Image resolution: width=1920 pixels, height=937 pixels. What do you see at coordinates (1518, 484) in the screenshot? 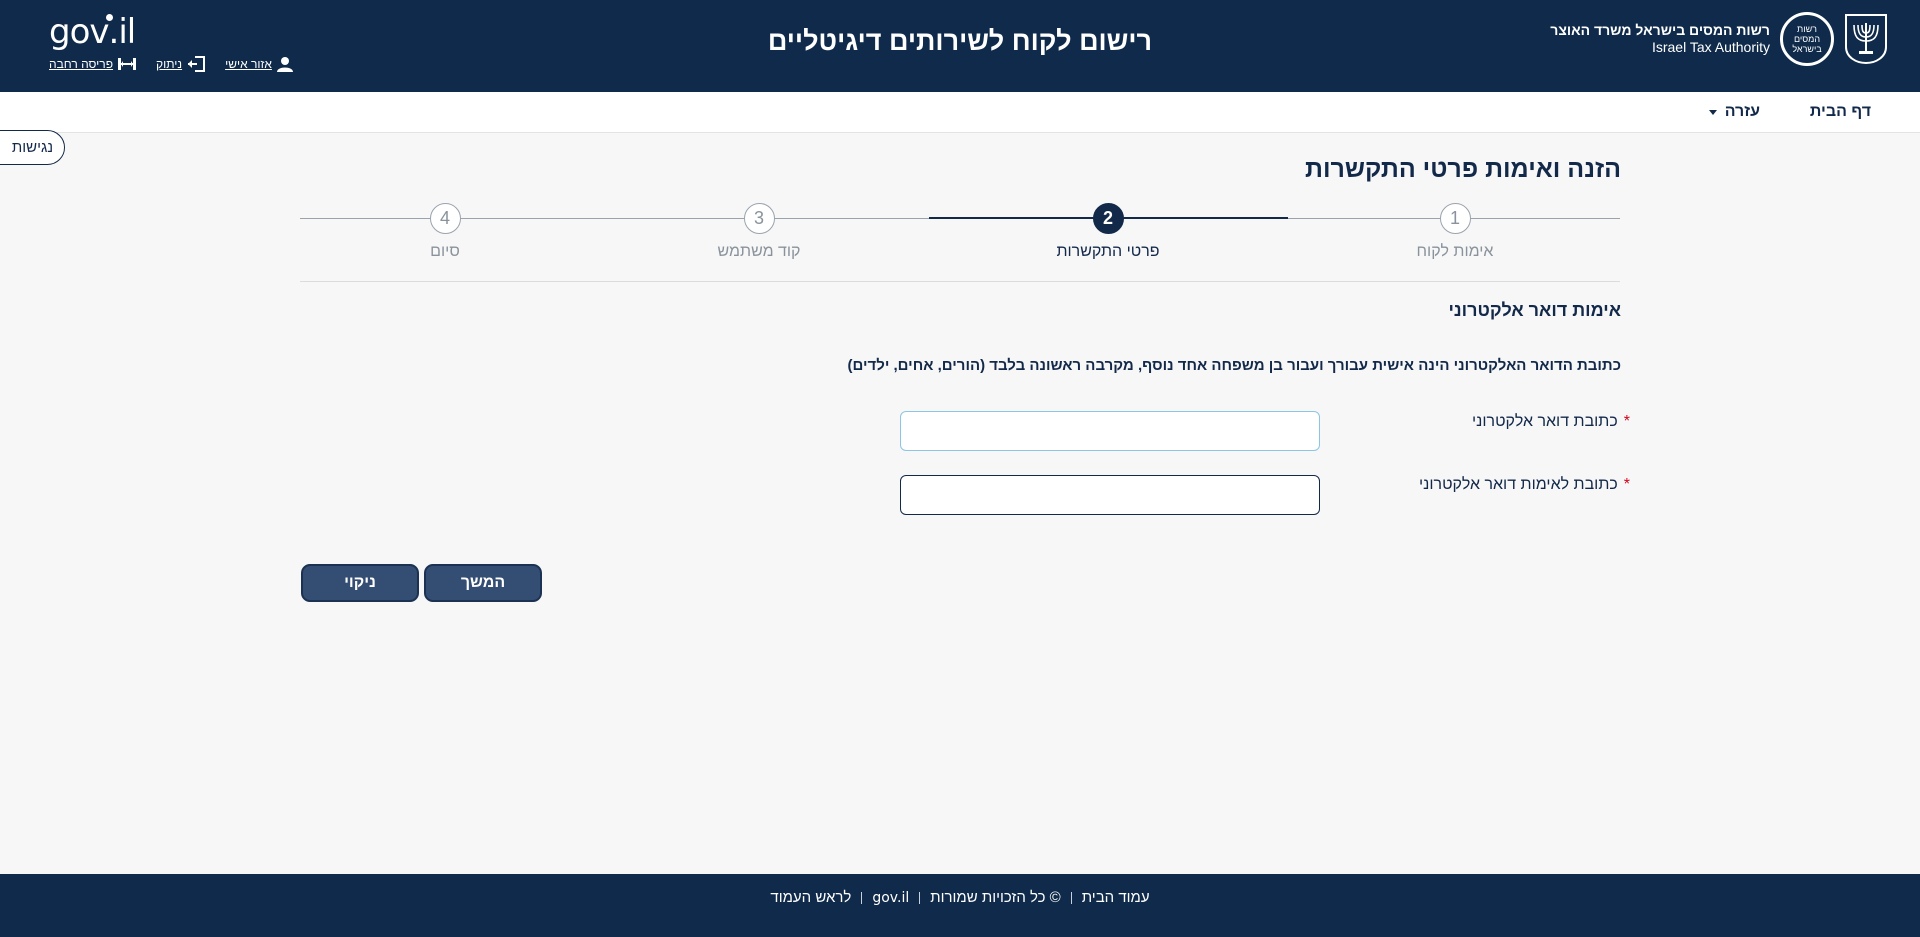
I see `confirm-email-label-text: כתובת לאימות דואר אלקטרוני` at bounding box center [1518, 484].